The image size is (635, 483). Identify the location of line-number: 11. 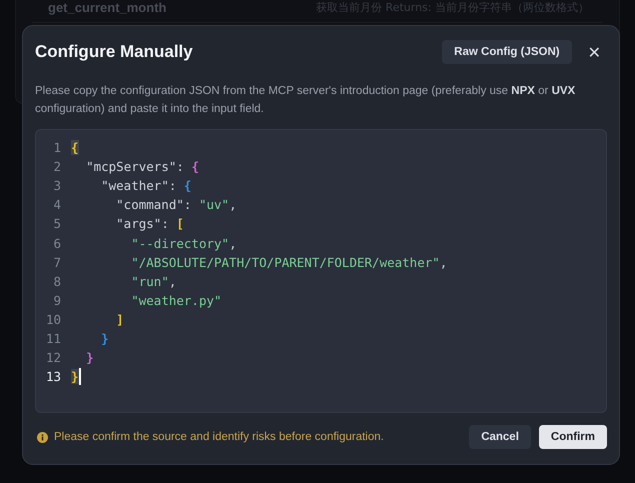
(52, 338).